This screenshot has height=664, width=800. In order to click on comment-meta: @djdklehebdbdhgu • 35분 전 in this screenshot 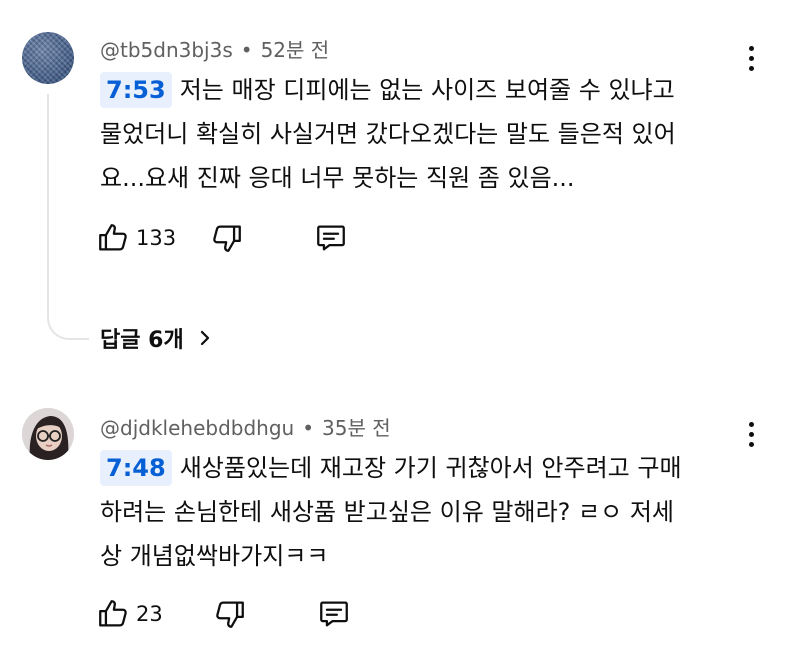, I will do `click(245, 426)`.